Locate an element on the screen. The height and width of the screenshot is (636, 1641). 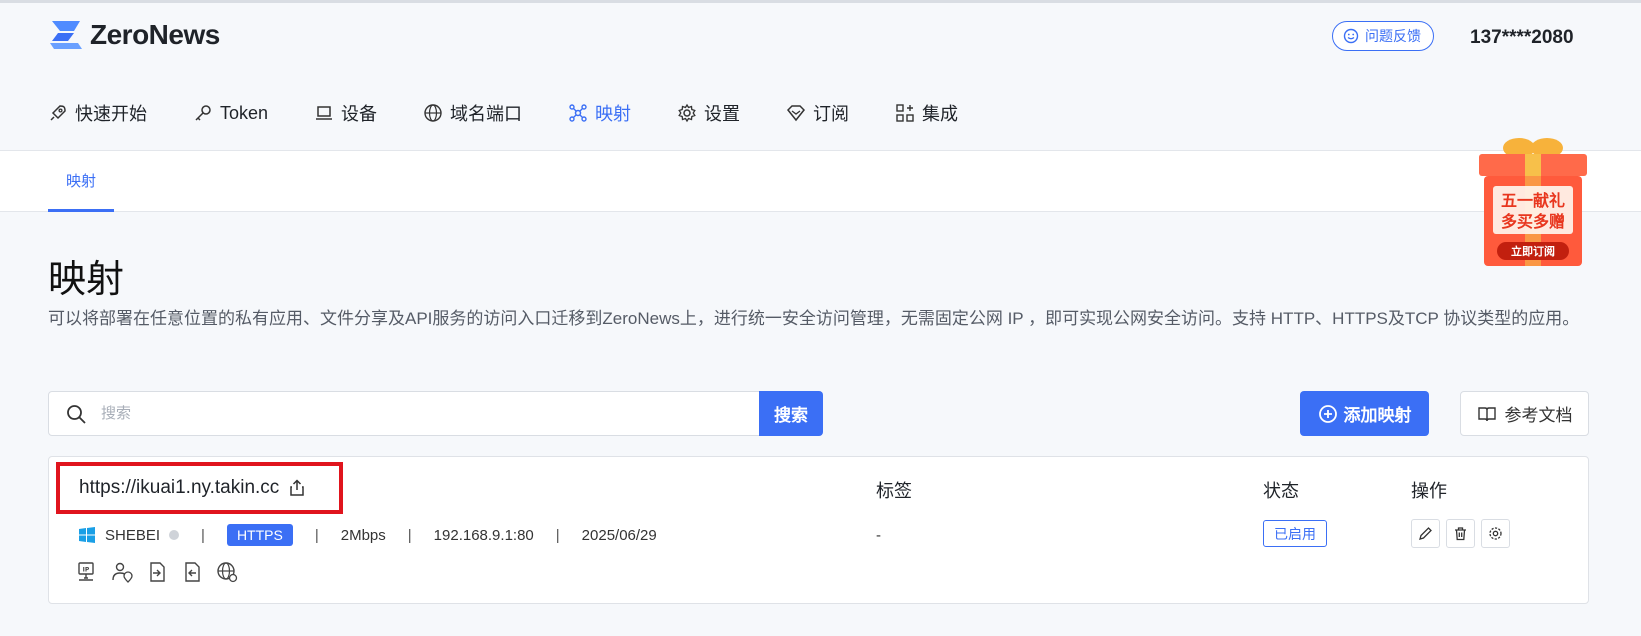
file-export-icon is located at coordinates (192, 572).